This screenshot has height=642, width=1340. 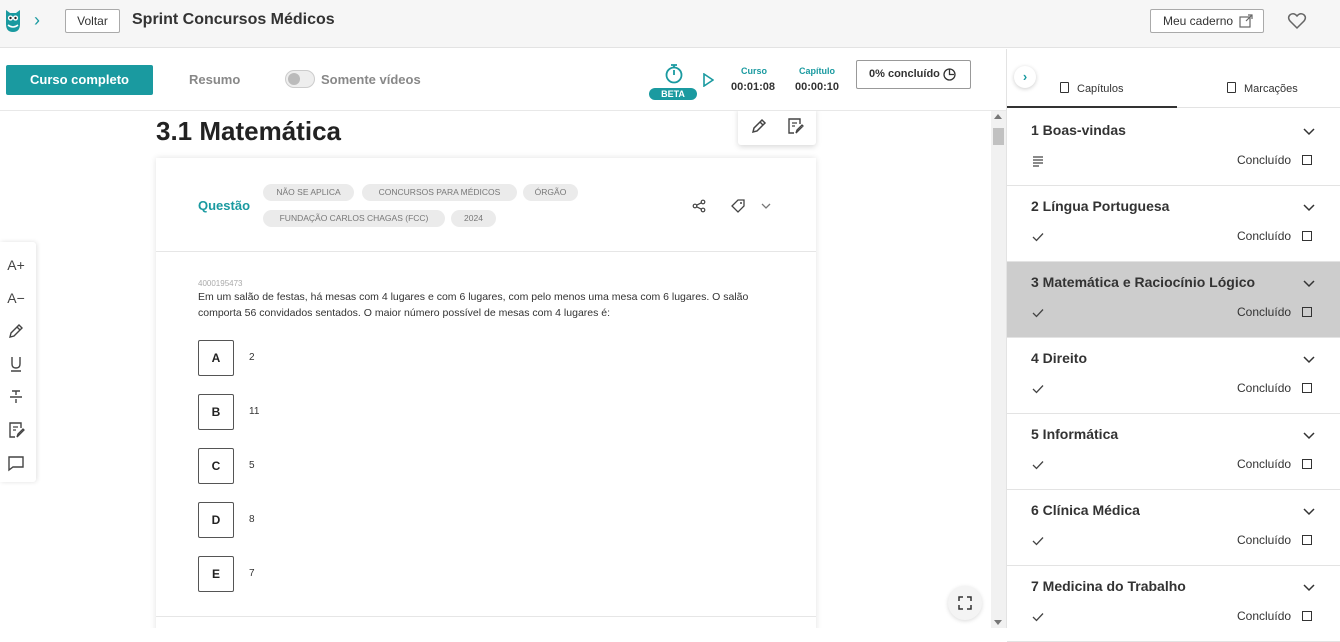 What do you see at coordinates (759, 126) in the screenshot?
I see `pencil-icon` at bounding box center [759, 126].